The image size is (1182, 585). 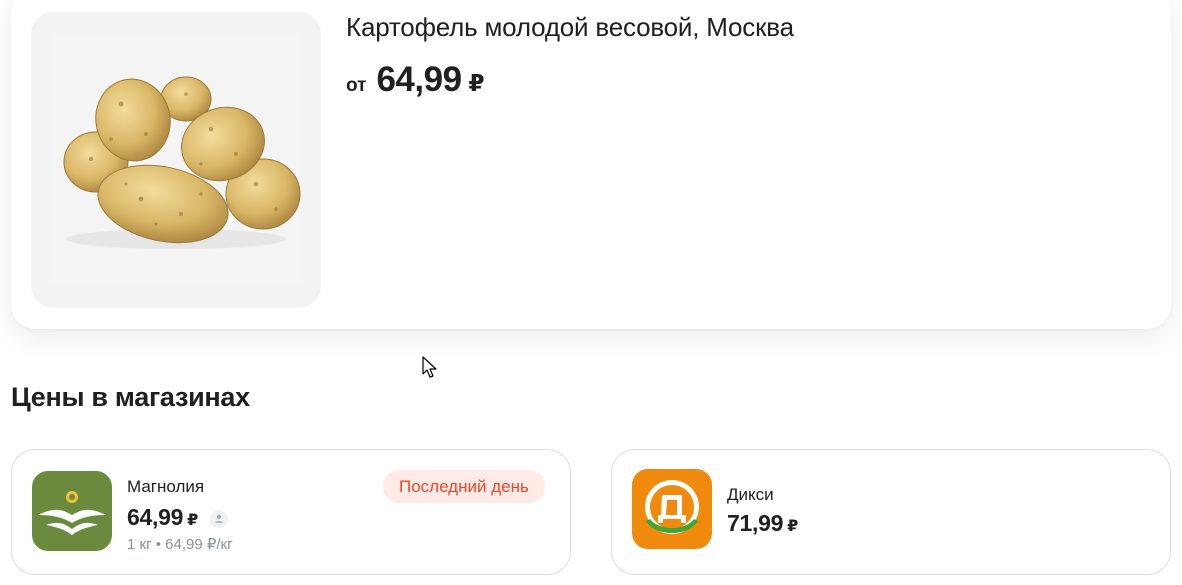 I want to click on last-day-badge: Последний день, so click(x=464, y=486).